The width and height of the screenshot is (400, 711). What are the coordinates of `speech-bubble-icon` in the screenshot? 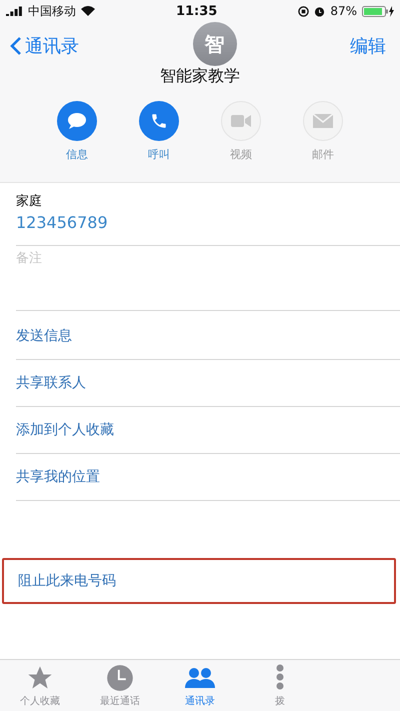 It's located at (77, 121).